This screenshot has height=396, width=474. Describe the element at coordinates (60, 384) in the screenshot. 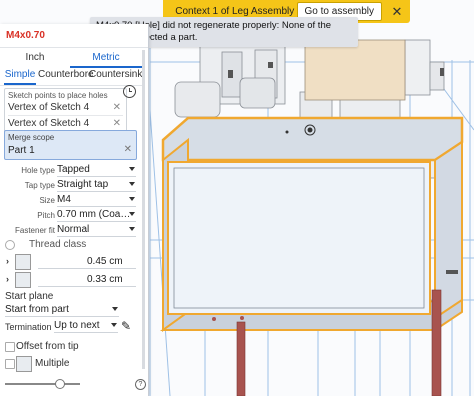

I see `slider-handle` at that location.